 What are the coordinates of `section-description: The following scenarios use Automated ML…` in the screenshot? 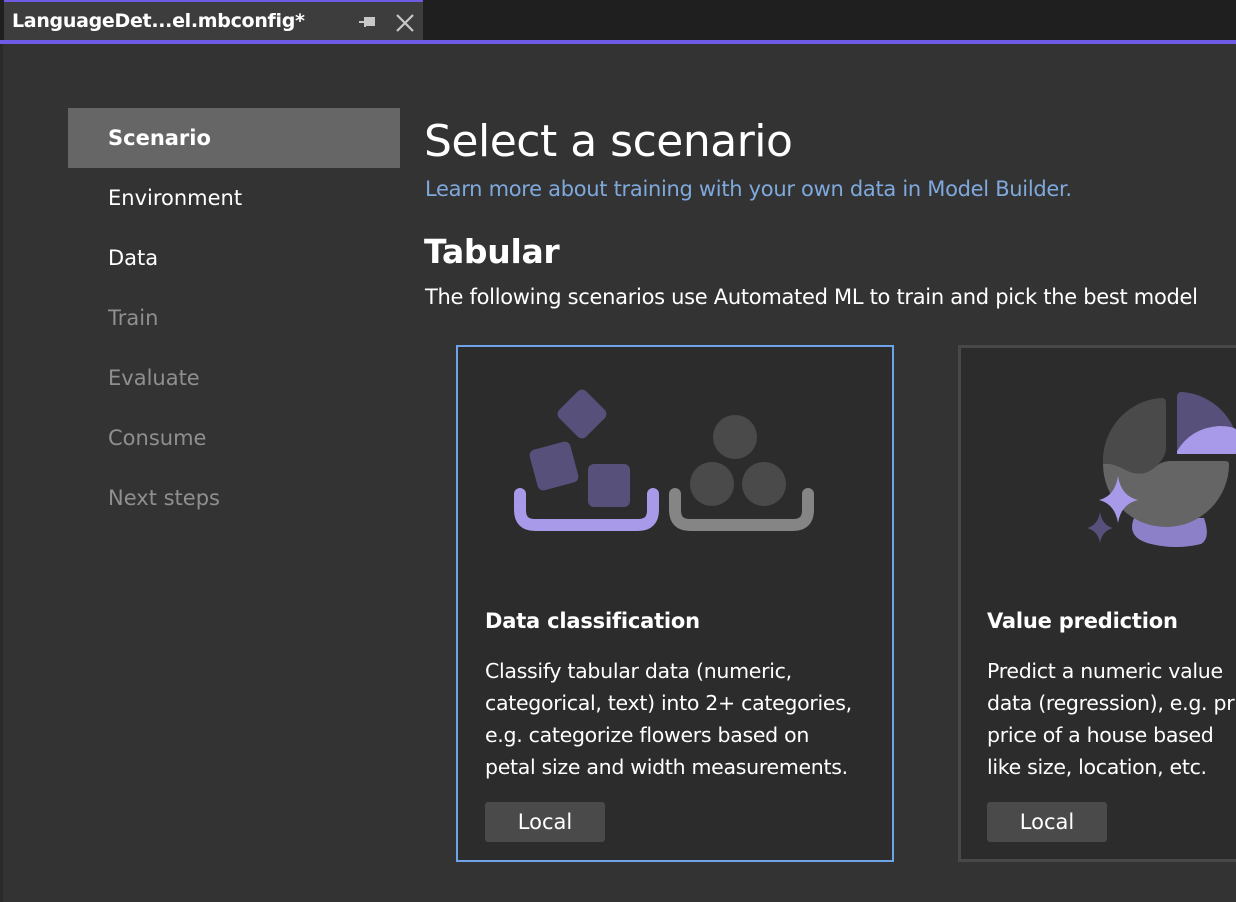 It's located at (811, 297).